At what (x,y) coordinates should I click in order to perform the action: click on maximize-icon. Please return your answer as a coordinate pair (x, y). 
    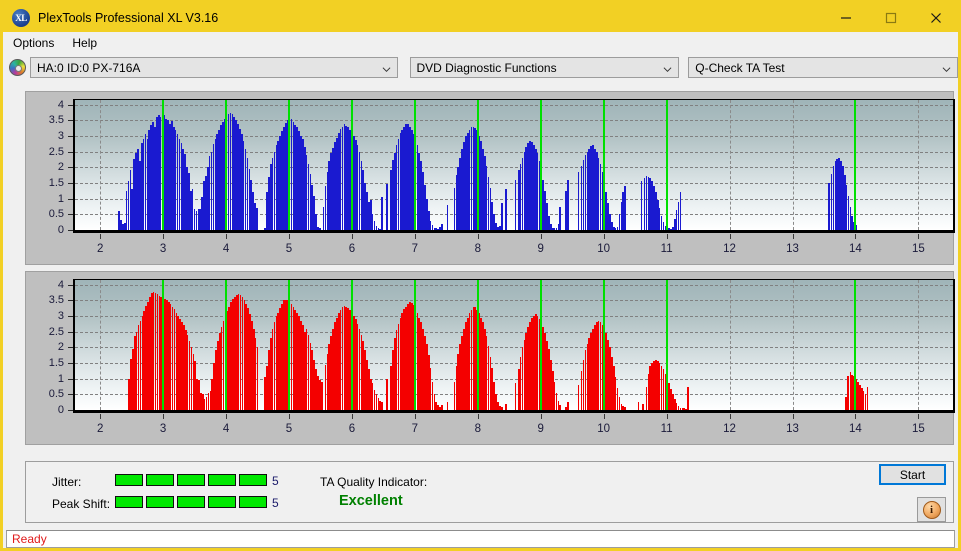
    Looking at the image, I should click on (890, 17).